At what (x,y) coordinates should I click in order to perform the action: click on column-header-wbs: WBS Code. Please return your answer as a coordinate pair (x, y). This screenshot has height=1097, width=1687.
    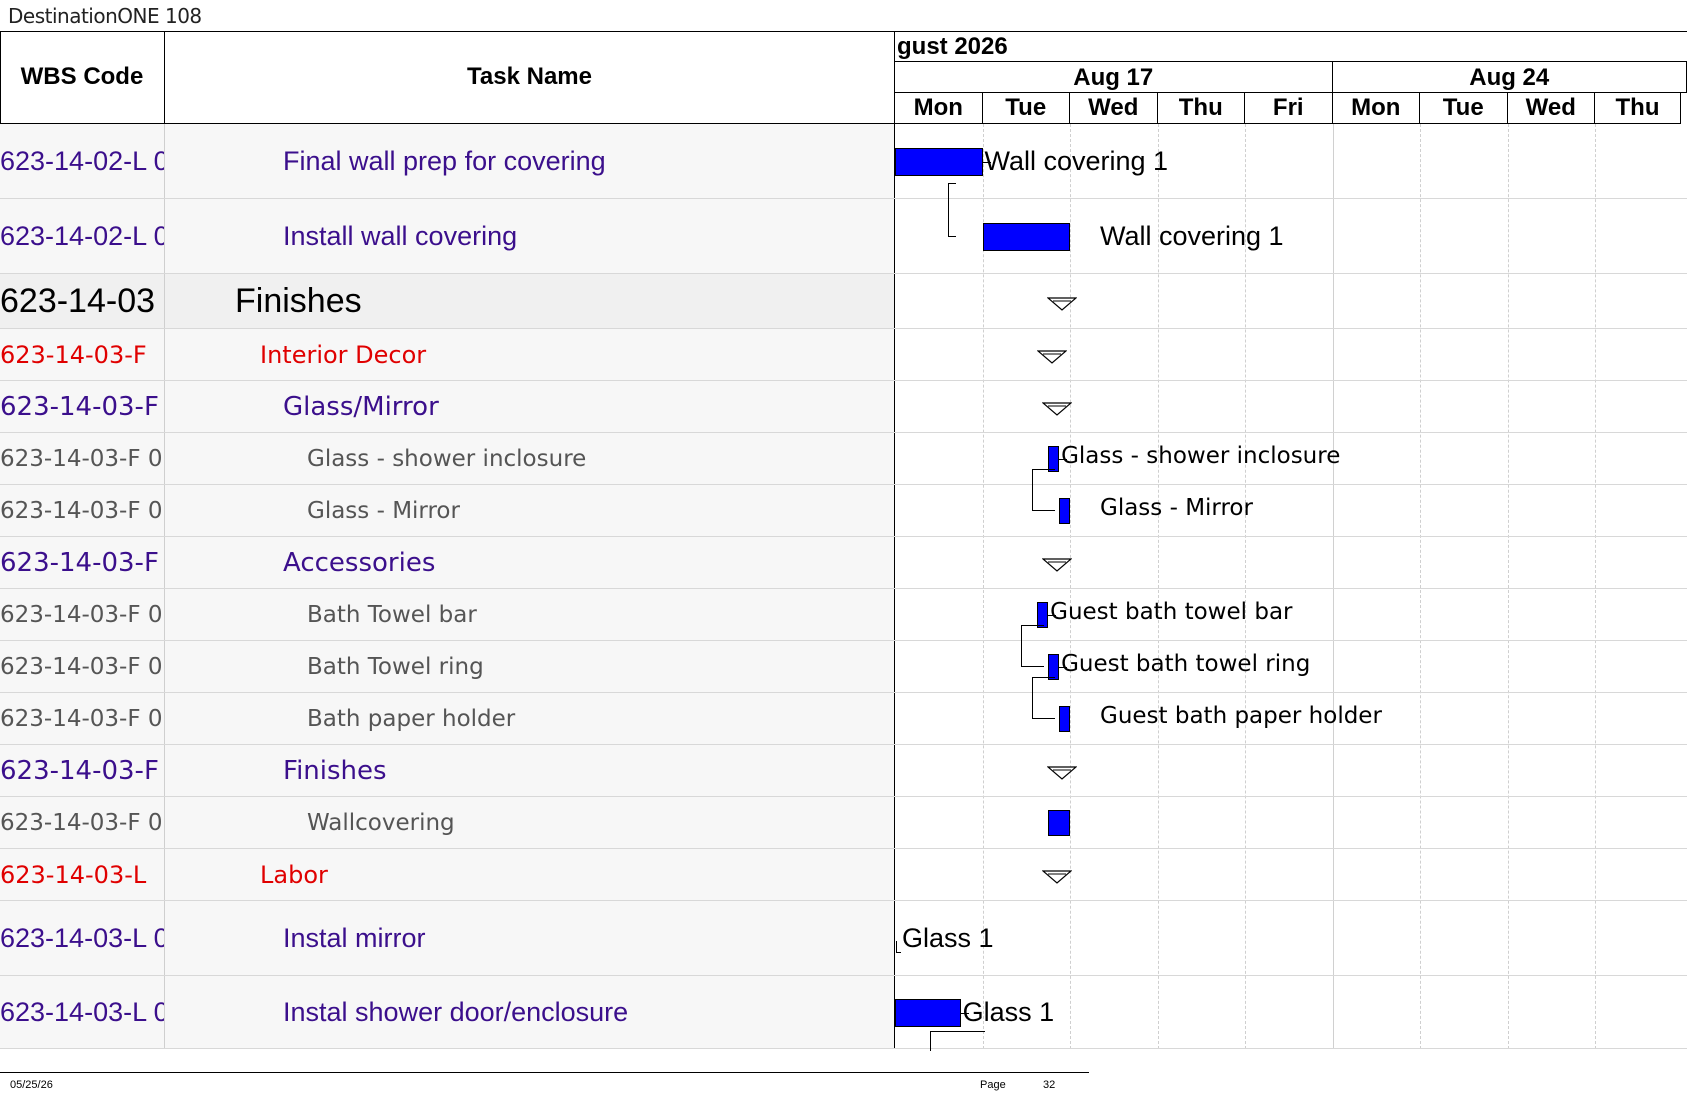
    Looking at the image, I should click on (82, 77).